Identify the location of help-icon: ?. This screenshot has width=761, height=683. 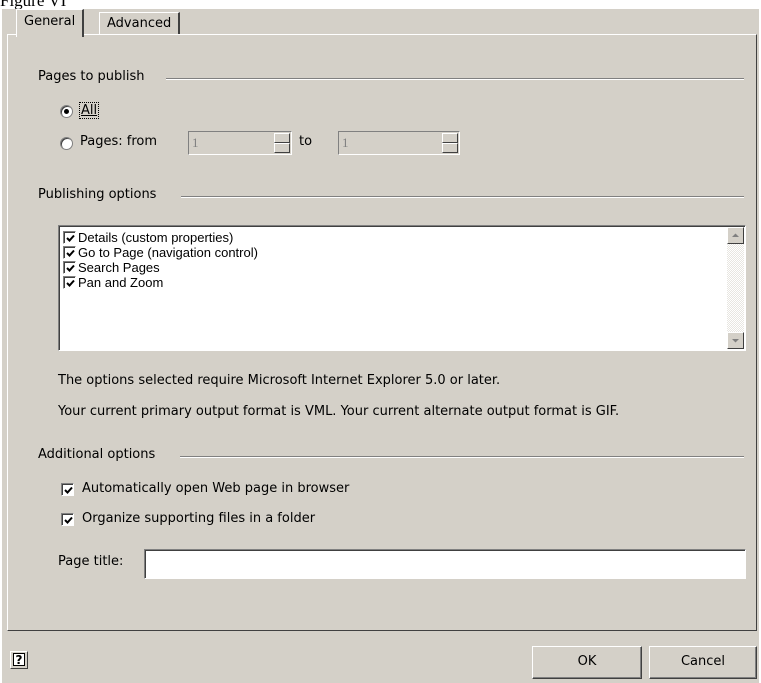
(19, 659).